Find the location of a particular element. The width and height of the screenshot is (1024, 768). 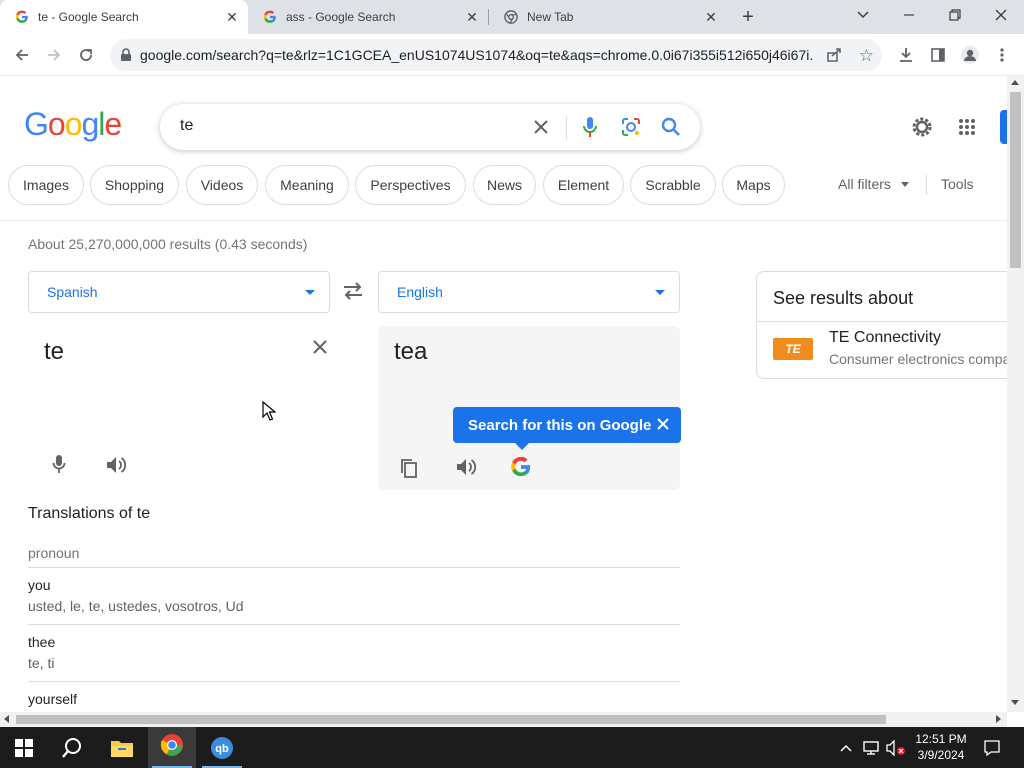

apps-icon is located at coordinates (967, 129).